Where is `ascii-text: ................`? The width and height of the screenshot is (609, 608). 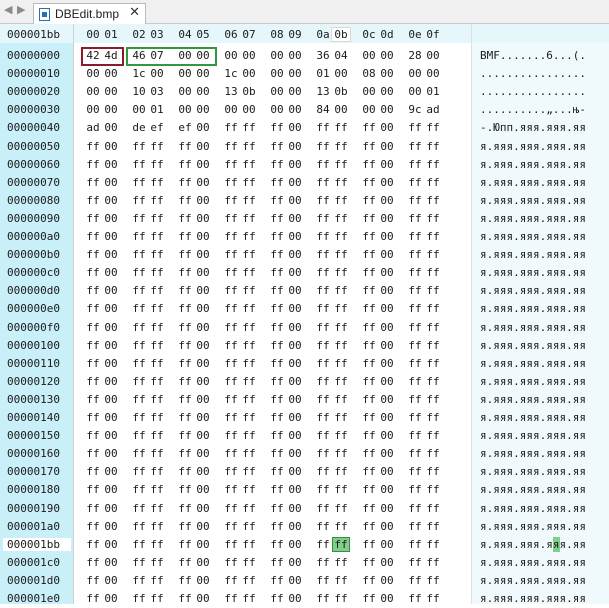
ascii-text: ................ is located at coordinates (533, 73).